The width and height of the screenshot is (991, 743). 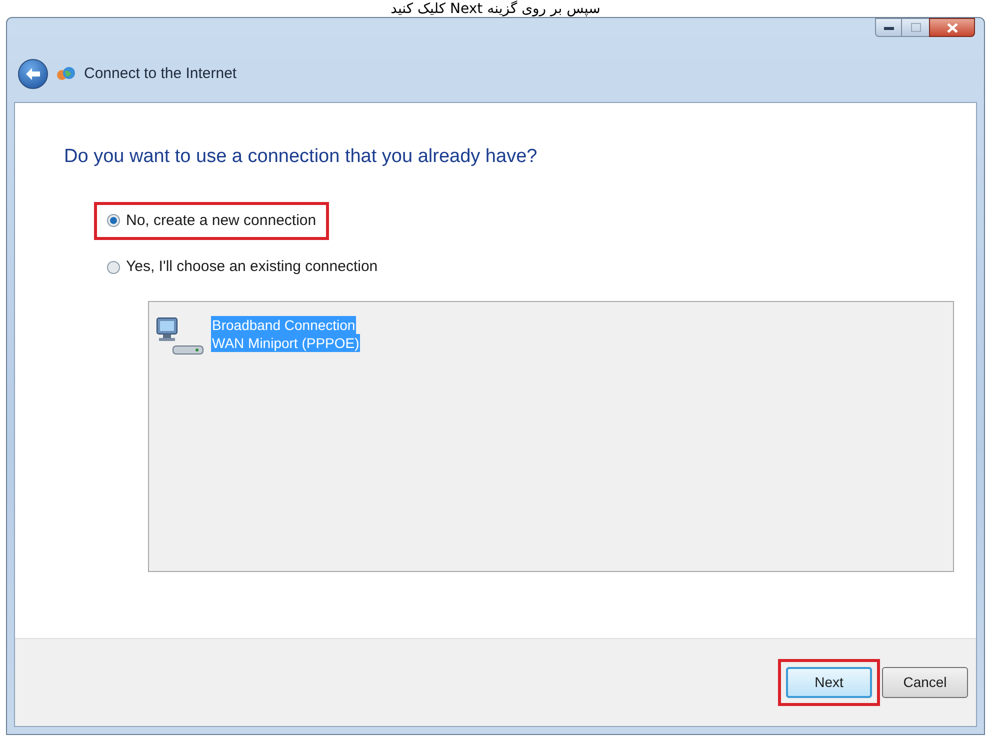 I want to click on minimize-icon, so click(x=889, y=28).